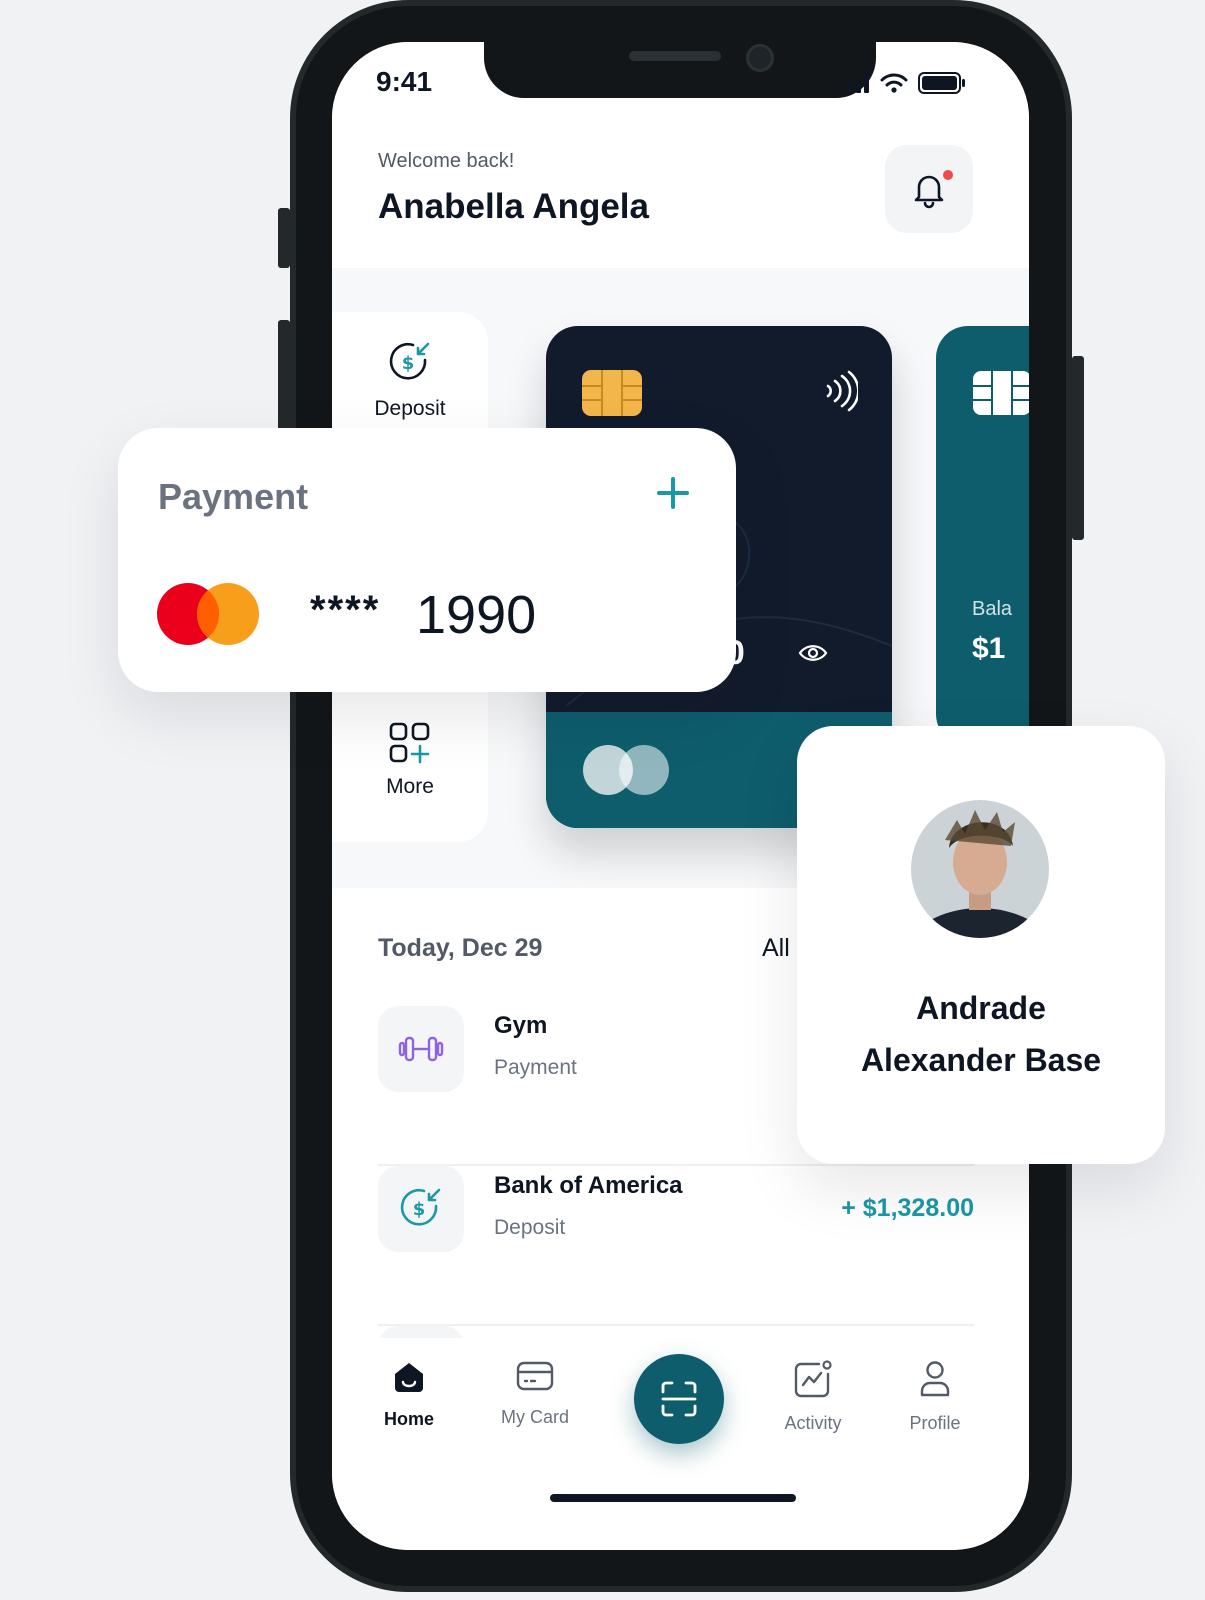 Image resolution: width=1205 pixels, height=1600 pixels. Describe the element at coordinates (427, 560) in the screenshot. I see `payment-card: Payment **** 1990` at that location.